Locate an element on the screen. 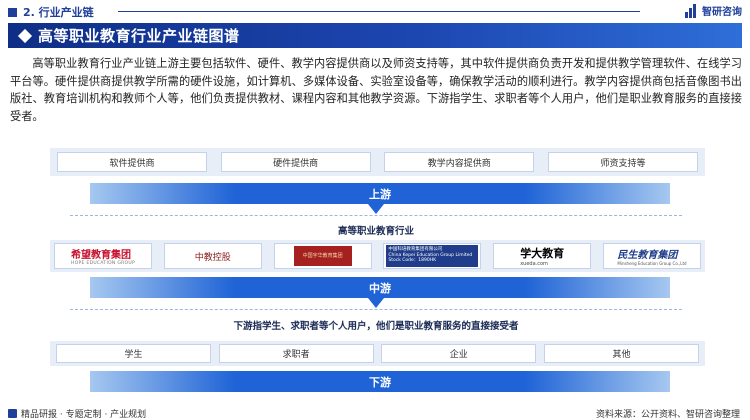  footer-left: 精品研报 · 专题定制 · 产业规划 is located at coordinates (77, 413).